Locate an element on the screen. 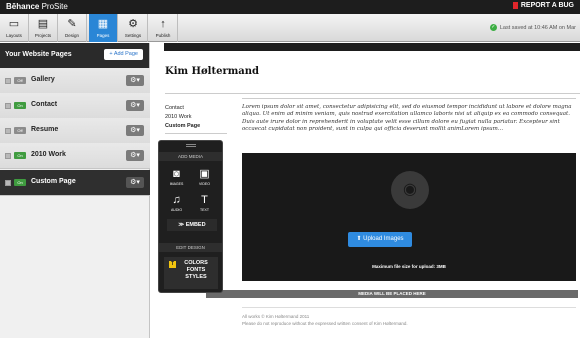 The height and width of the screenshot is (338, 580). design-options-label: COLORS FONTS STYLES is located at coordinates (196, 270).